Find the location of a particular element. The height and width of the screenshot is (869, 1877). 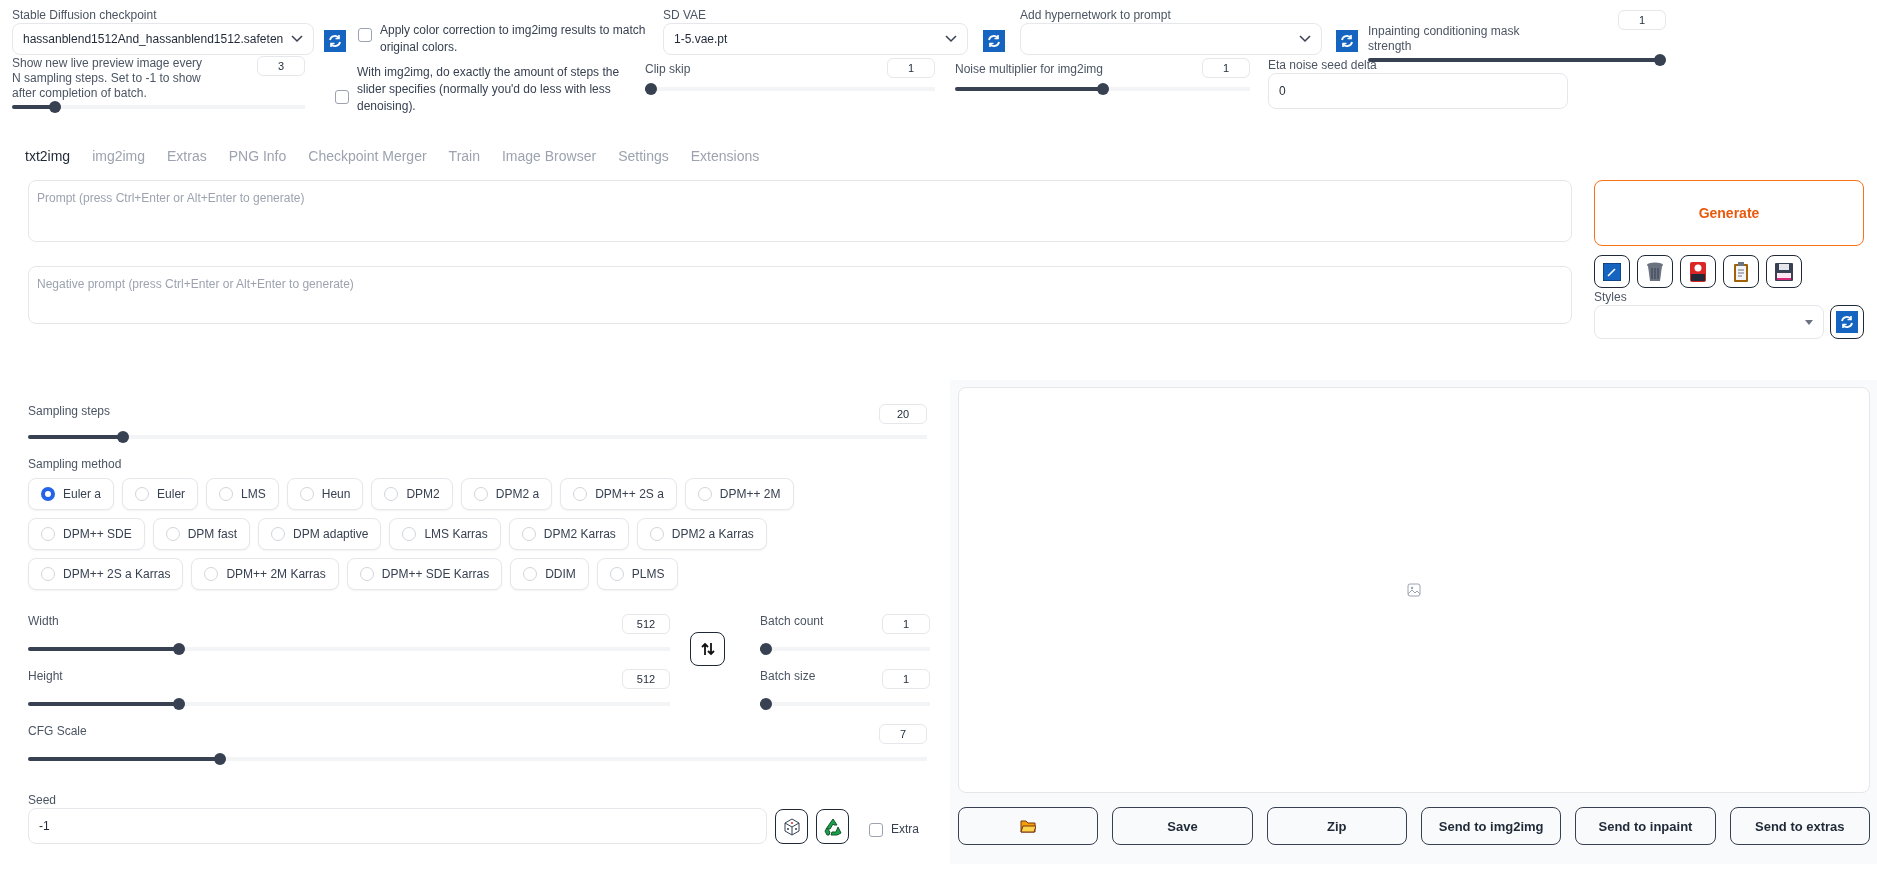

open-folder-button is located at coordinates (1028, 826).